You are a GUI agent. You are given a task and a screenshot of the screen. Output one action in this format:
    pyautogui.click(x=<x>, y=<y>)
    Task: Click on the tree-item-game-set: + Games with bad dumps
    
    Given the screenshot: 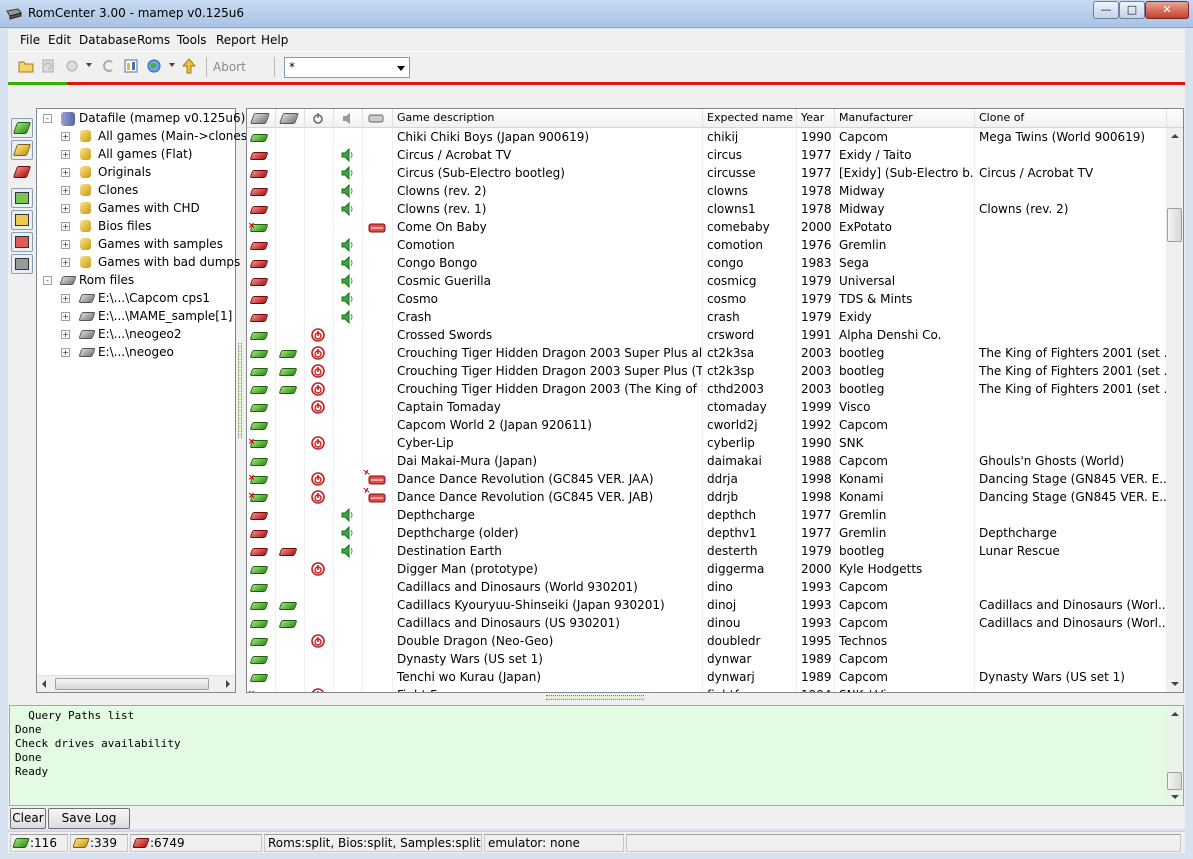 What is the action you would take?
    pyautogui.click(x=138, y=263)
    